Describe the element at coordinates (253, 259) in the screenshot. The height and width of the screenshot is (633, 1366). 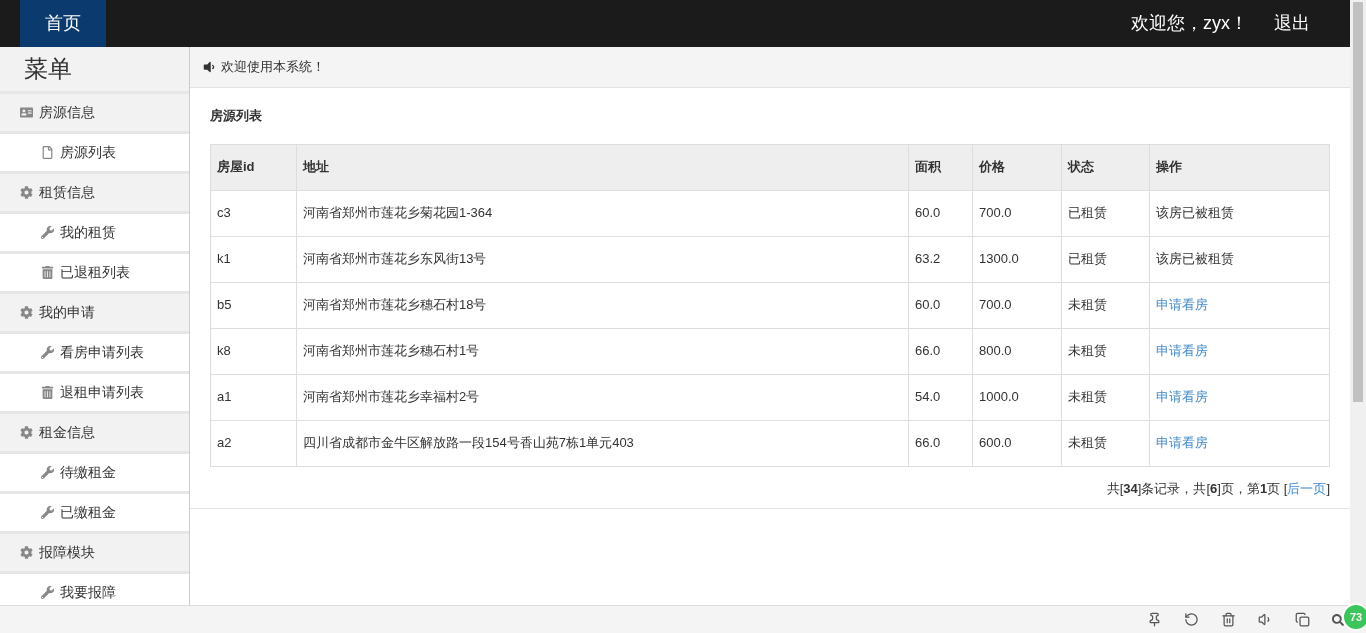
I see `table-cell: k1` at that location.